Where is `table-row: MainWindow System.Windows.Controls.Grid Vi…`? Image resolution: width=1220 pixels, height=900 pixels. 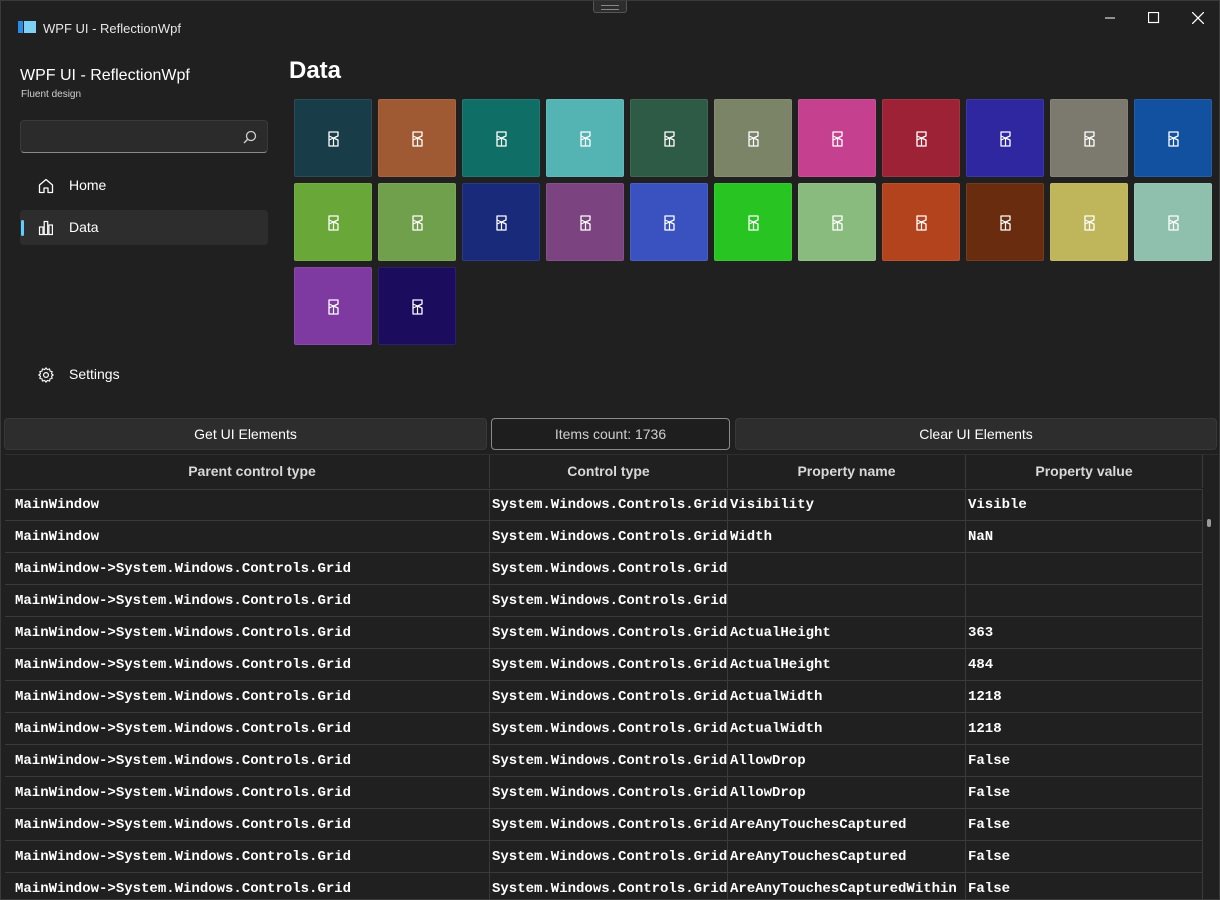 table-row: MainWindow System.Windows.Controls.Grid Vi… is located at coordinates (604, 505).